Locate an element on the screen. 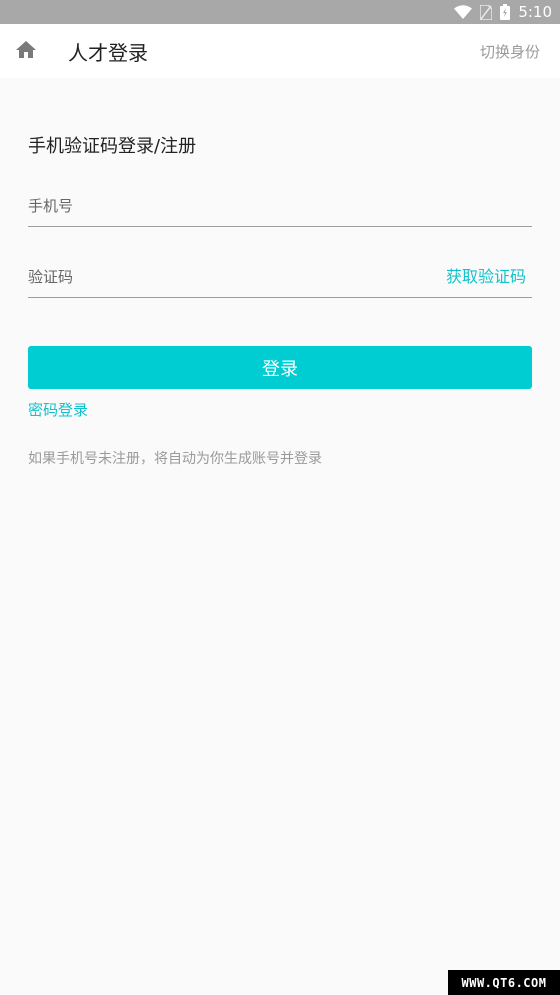 Image resolution: width=560 pixels, height=995 pixels. watermark: WWW.QT6.COM is located at coordinates (504, 982).